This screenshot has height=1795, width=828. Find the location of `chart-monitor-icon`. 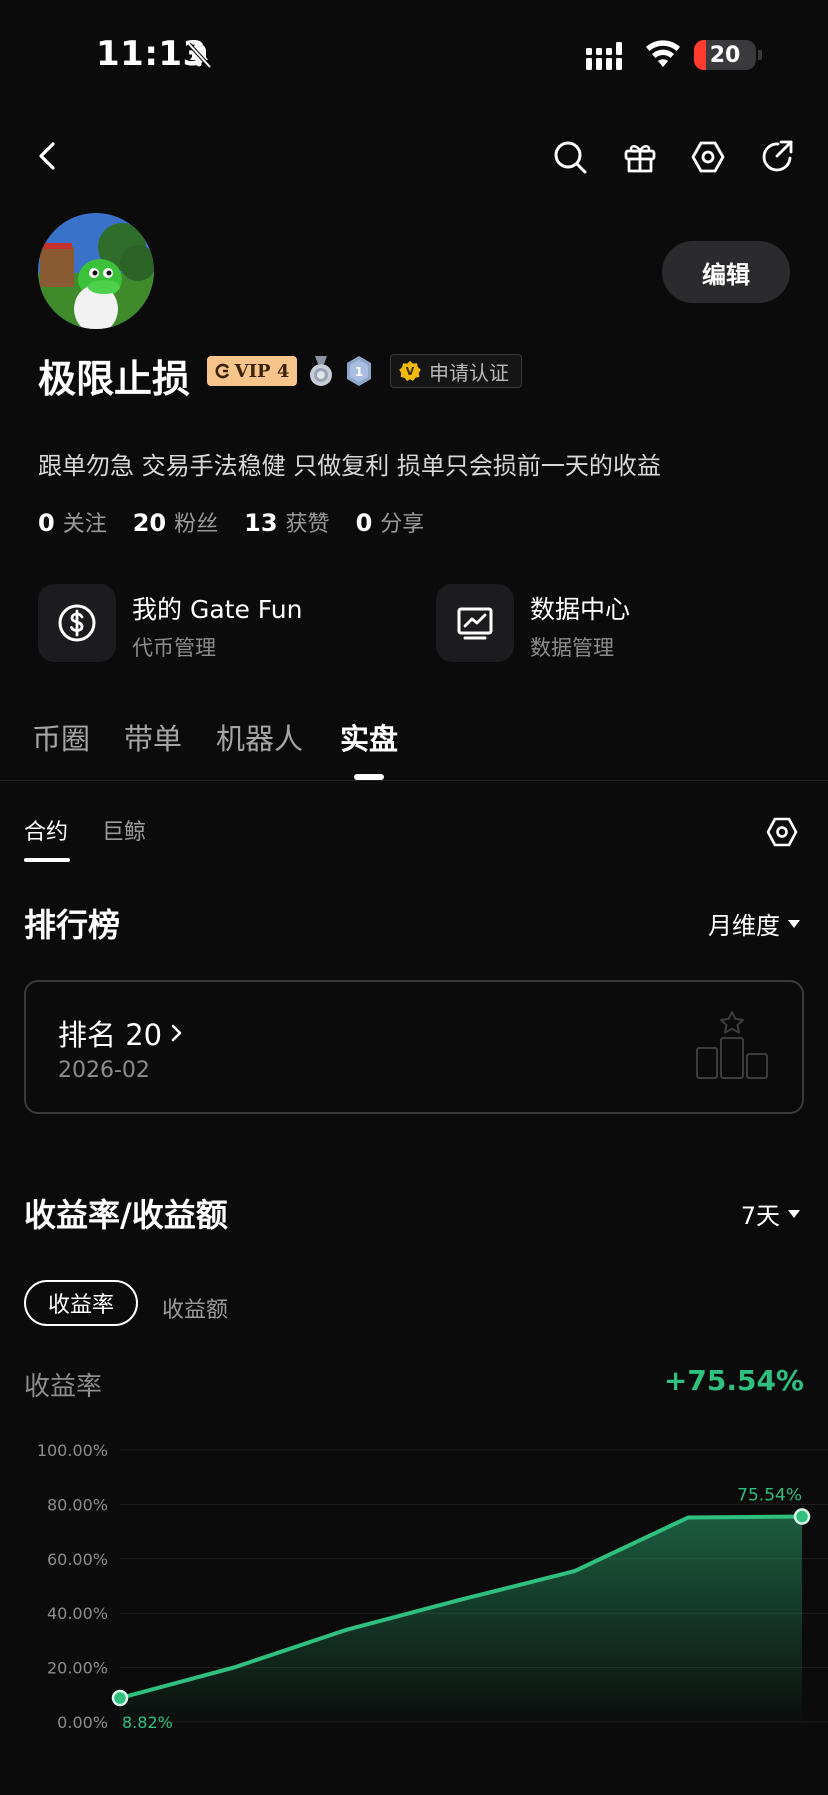

chart-monitor-icon is located at coordinates (475, 623).